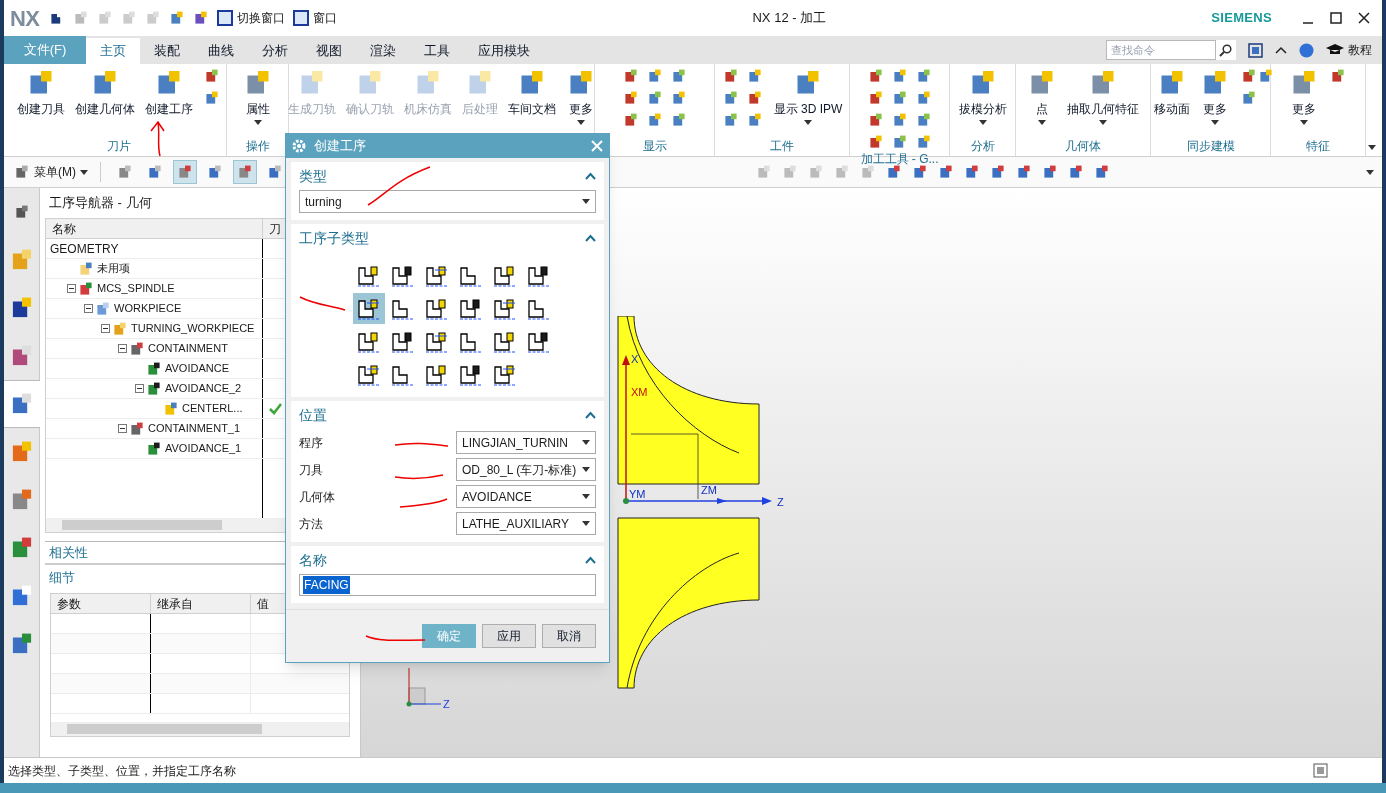 The width and height of the screenshot is (1386, 793). I want to click on quick-access-button: 切换窗口, so click(251, 18).